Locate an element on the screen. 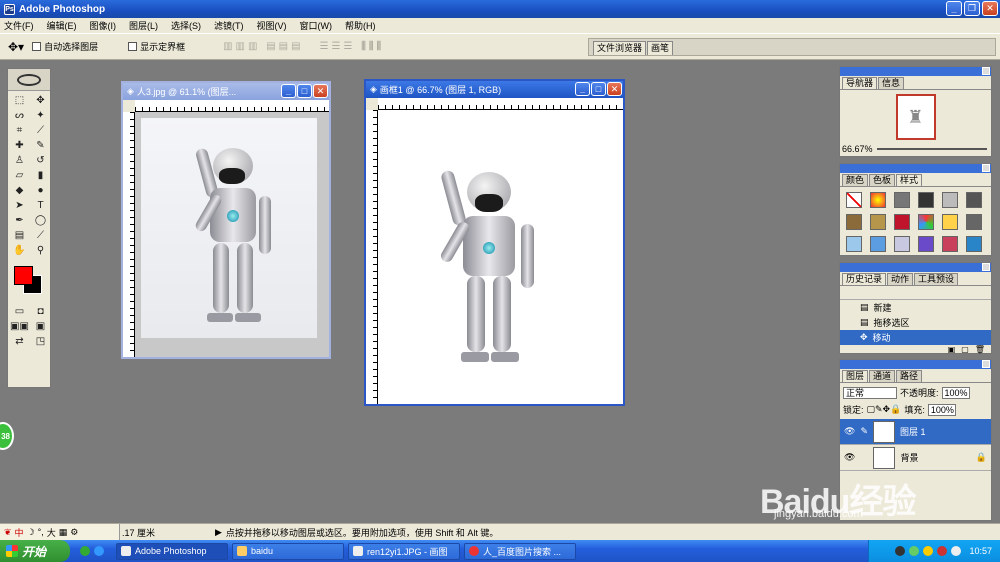  blend-mode-select: 正常 is located at coordinates (870, 392).